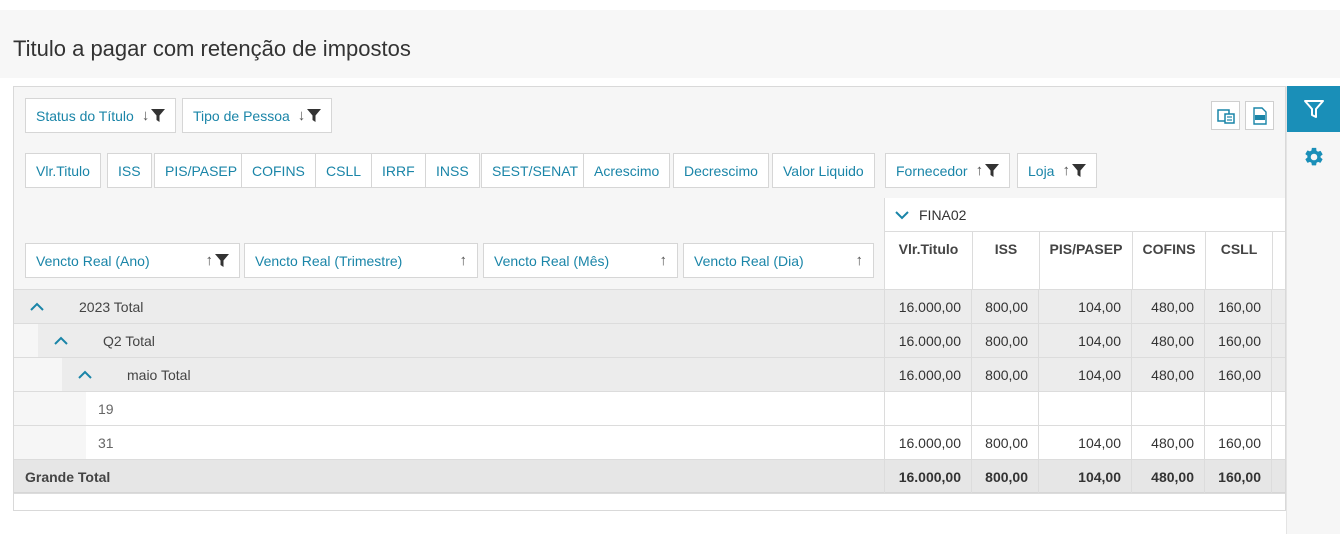 This screenshot has height=534, width=1340. I want to click on column-group-fina02: FINA02, so click(1085, 215).